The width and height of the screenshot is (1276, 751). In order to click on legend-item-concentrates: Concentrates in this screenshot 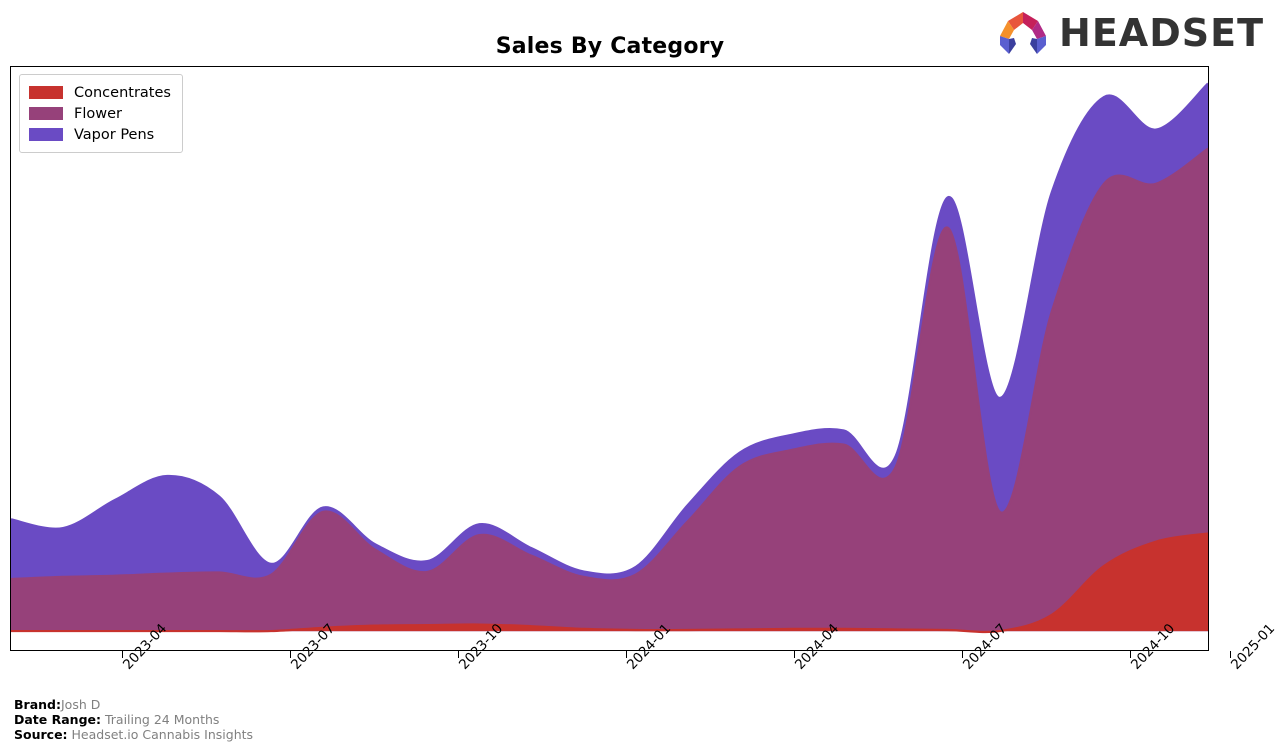, I will do `click(100, 92)`.